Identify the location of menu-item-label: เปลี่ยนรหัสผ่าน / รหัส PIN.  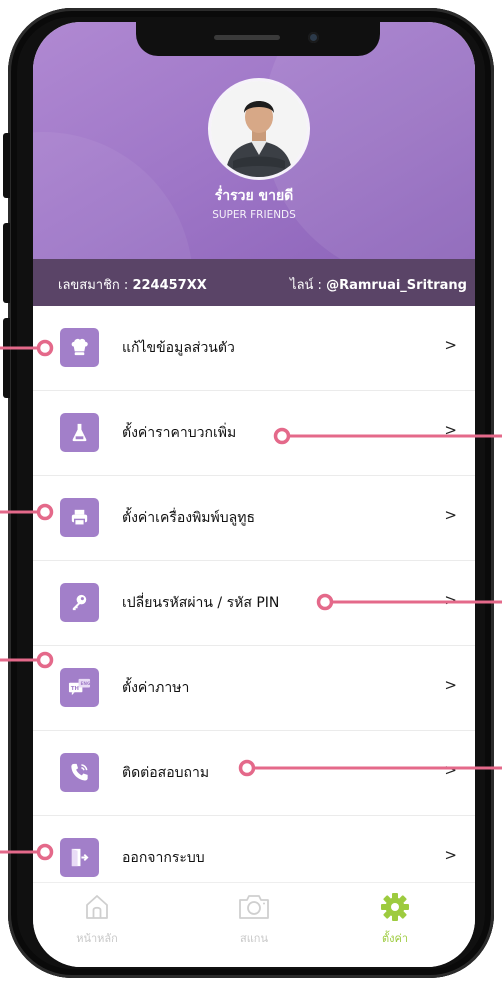
(201, 603).